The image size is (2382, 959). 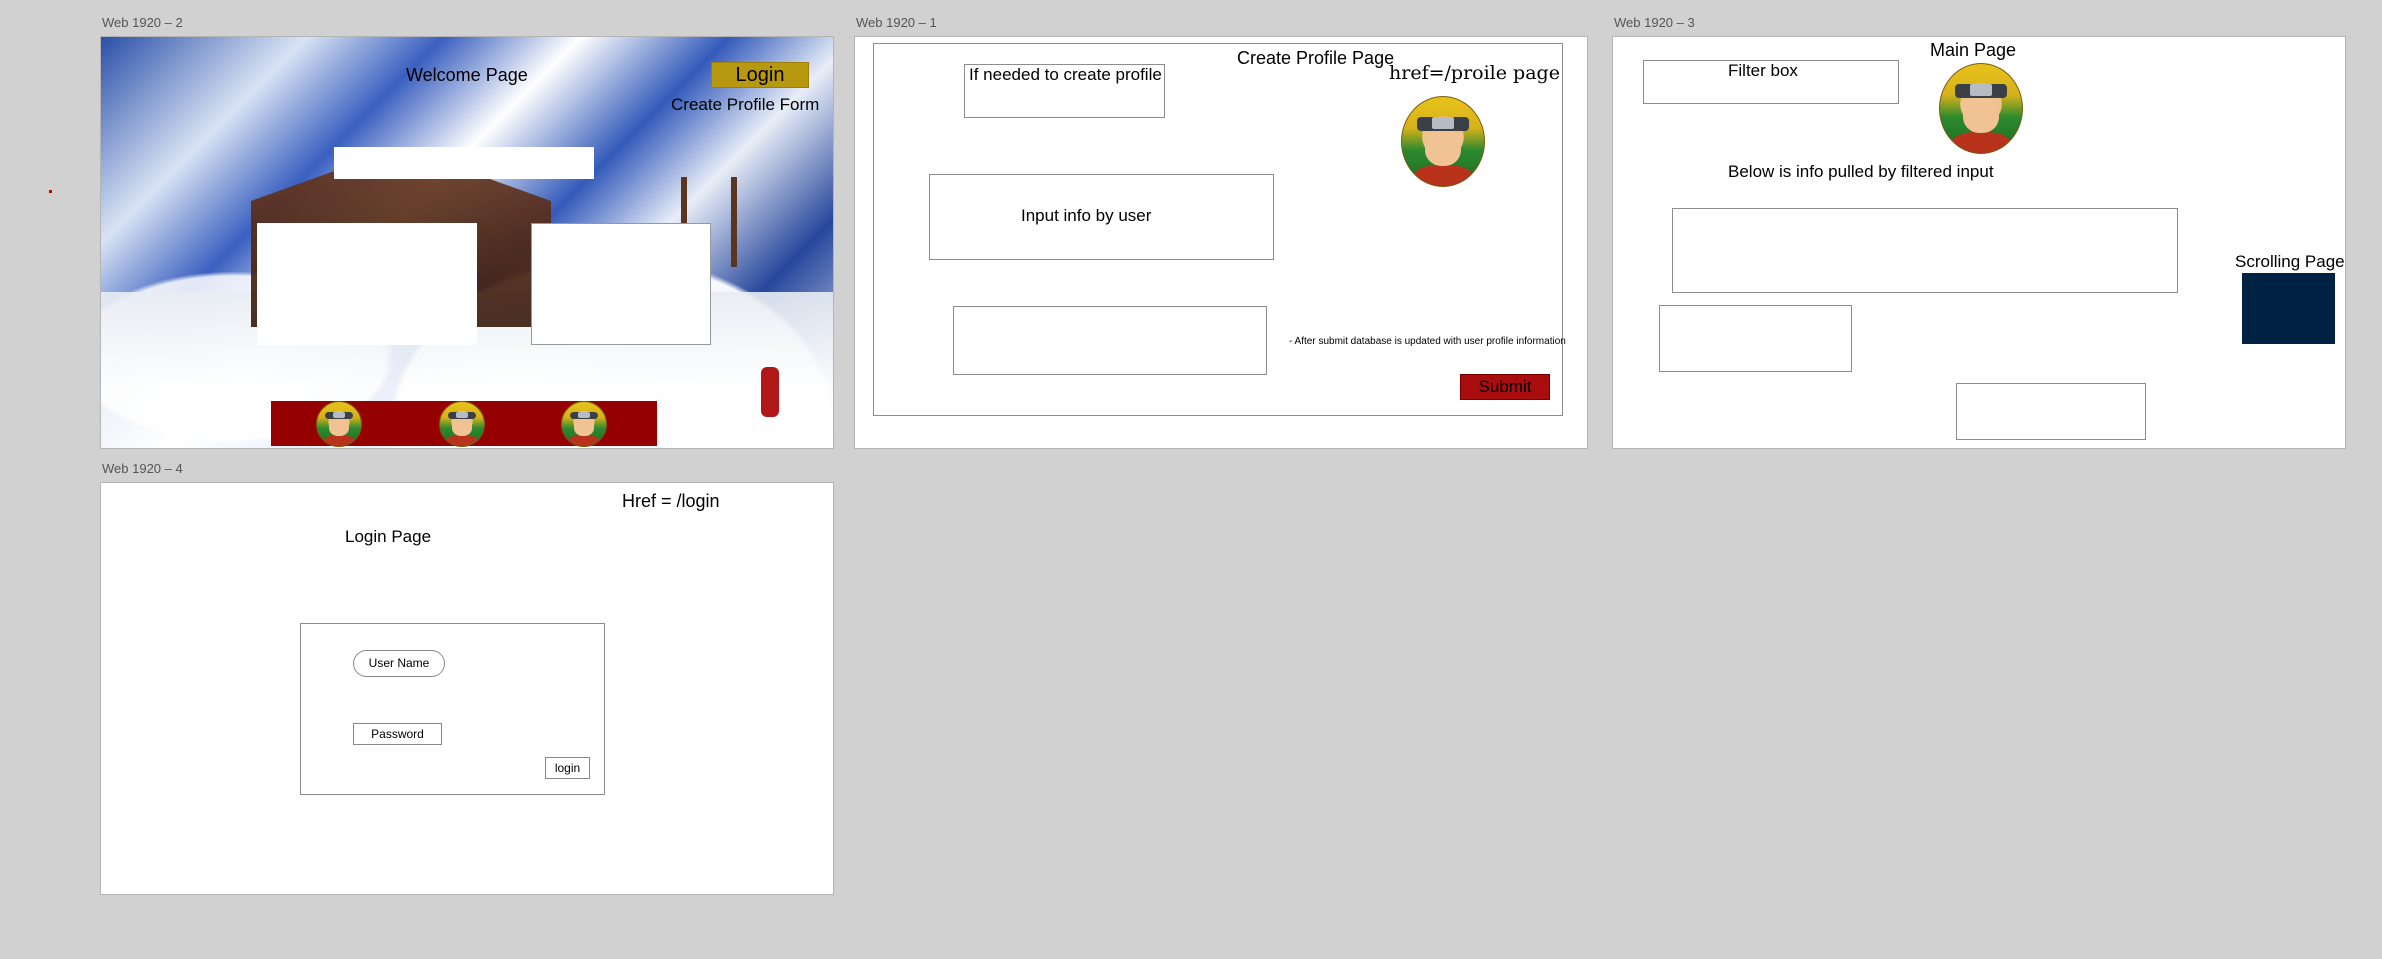 I want to click on results-box-main, so click(x=1925, y=250).